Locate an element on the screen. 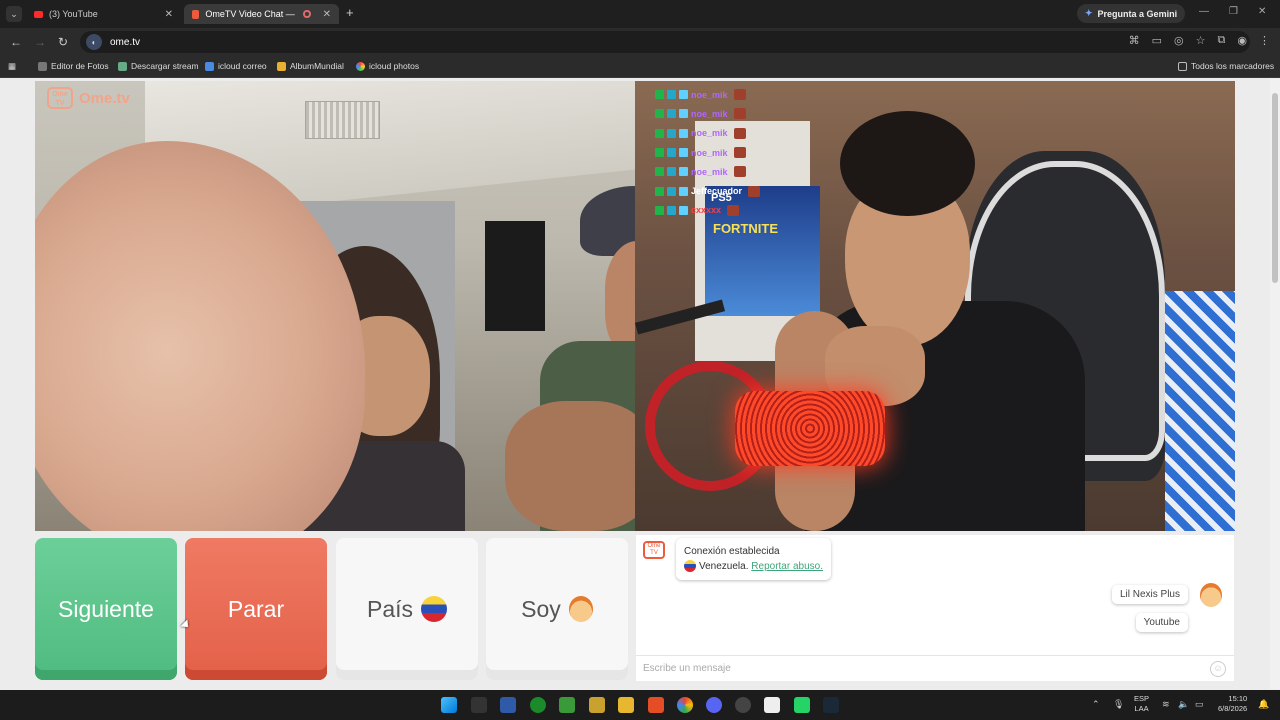 The width and height of the screenshot is (1280, 720). country-button: País is located at coordinates (407, 609).